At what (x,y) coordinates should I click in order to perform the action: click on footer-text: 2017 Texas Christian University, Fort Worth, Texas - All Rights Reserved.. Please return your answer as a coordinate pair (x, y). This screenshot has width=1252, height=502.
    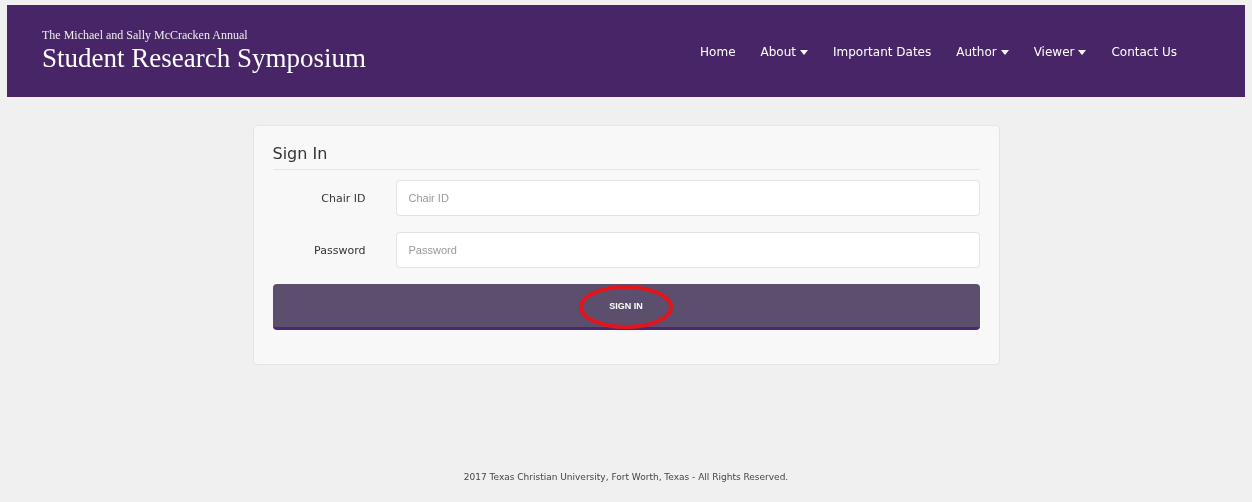
    Looking at the image, I should click on (626, 477).